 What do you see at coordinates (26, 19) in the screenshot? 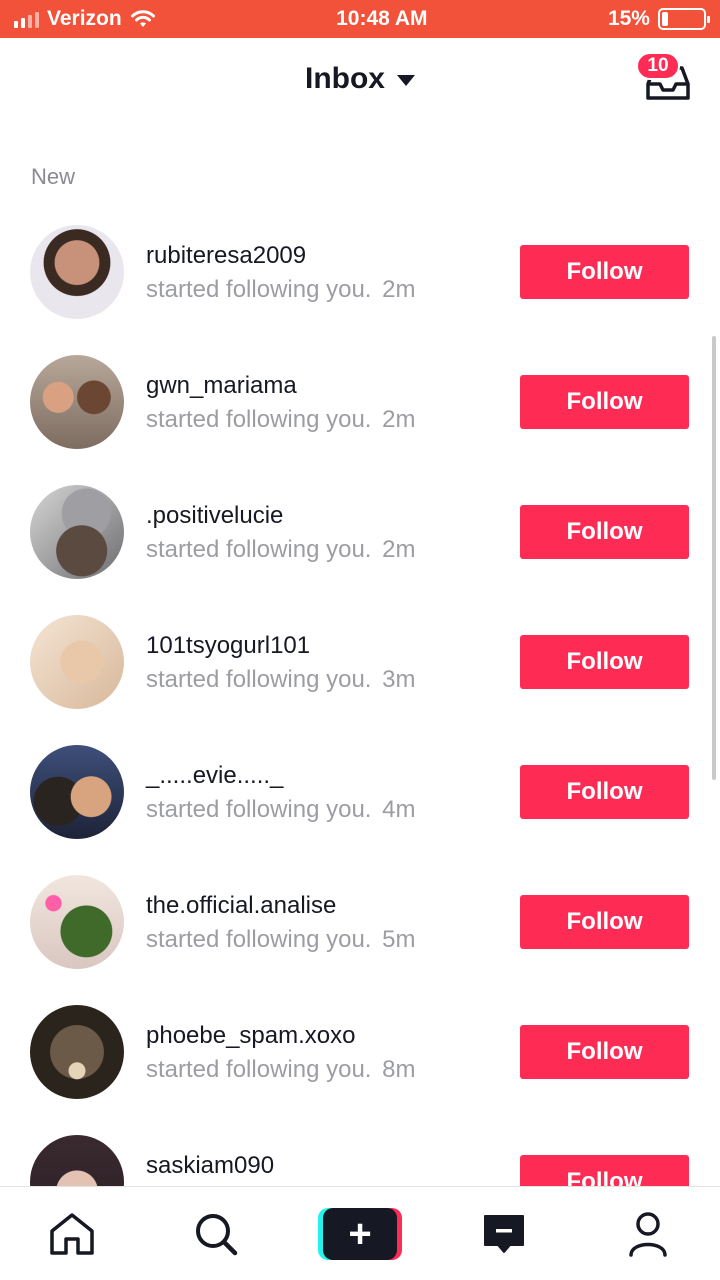
I see `signal-icon` at bounding box center [26, 19].